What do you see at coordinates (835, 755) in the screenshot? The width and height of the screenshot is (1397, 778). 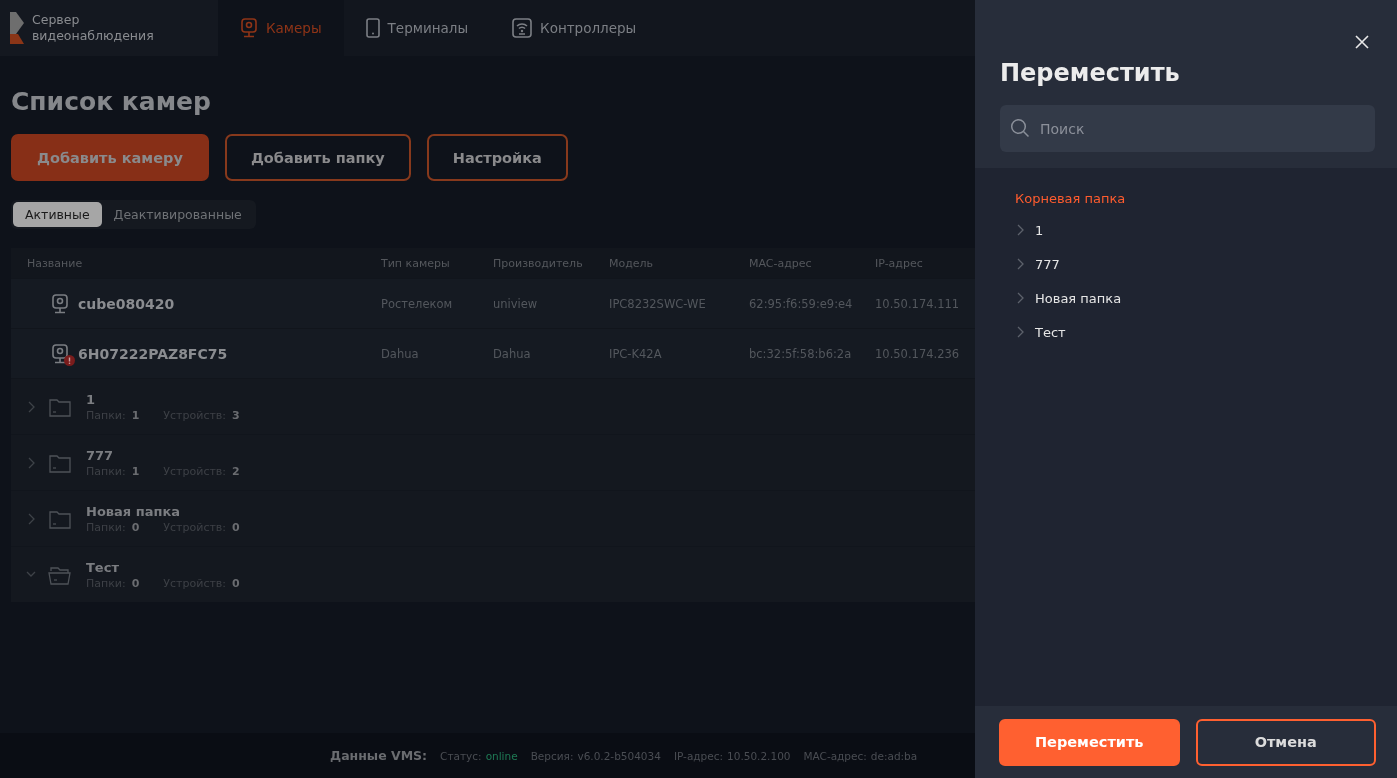 I see `status-label: MAC-адрес:` at bounding box center [835, 755].